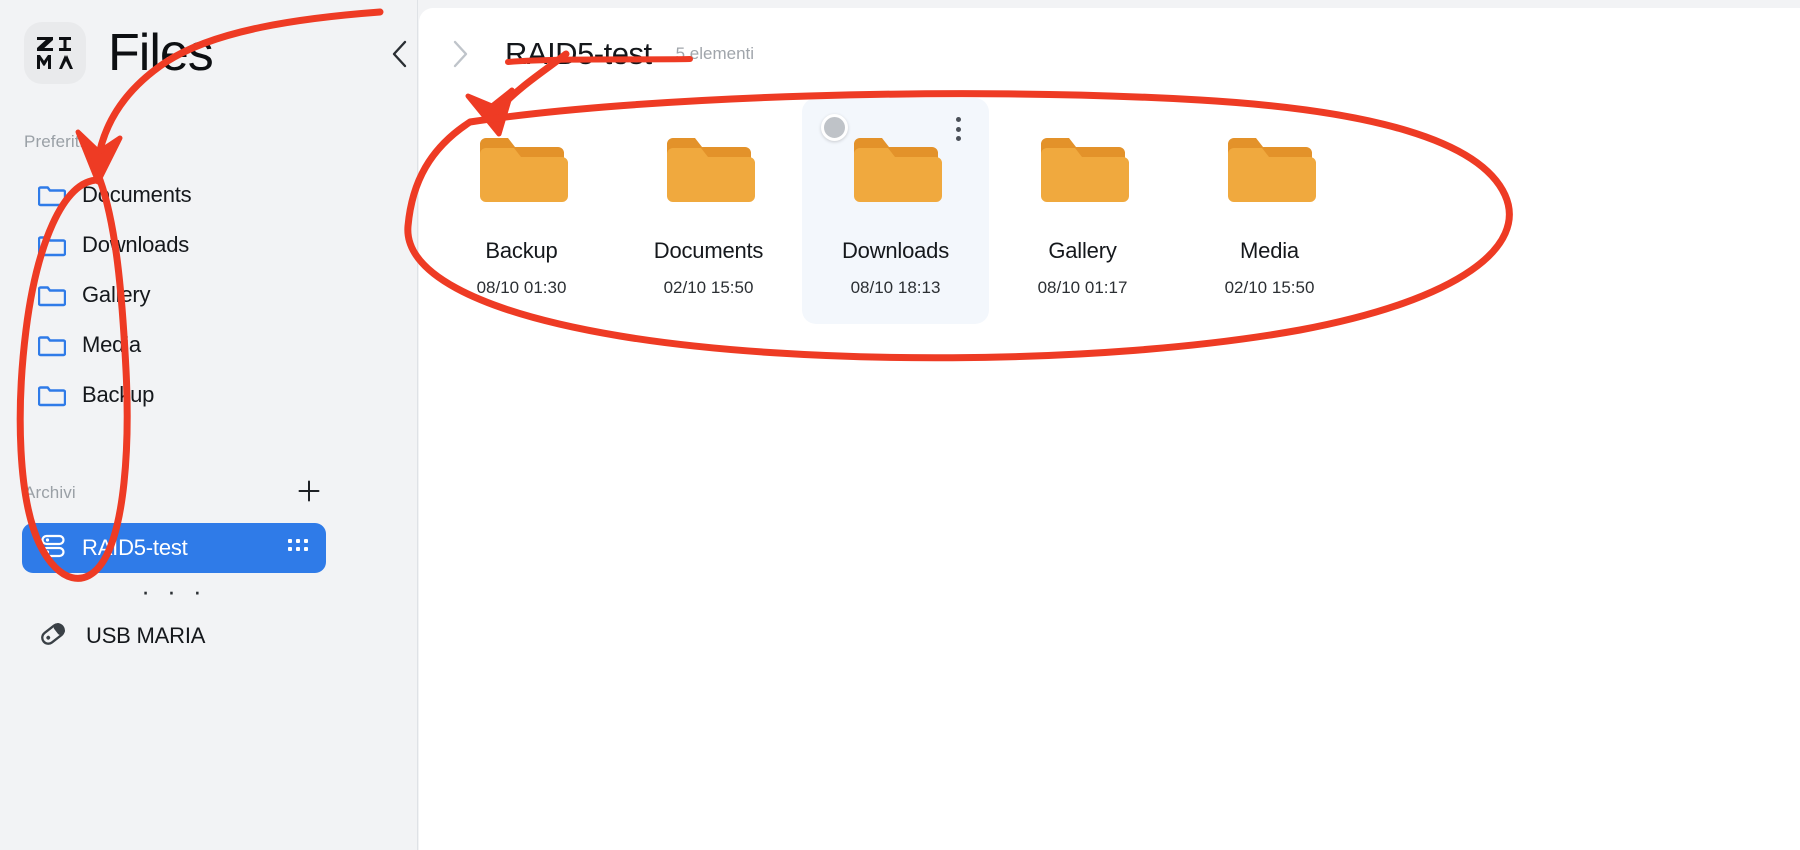 The image size is (1800, 850). Describe the element at coordinates (136, 244) in the screenshot. I see `sidebar-item-label: Downloads` at that location.